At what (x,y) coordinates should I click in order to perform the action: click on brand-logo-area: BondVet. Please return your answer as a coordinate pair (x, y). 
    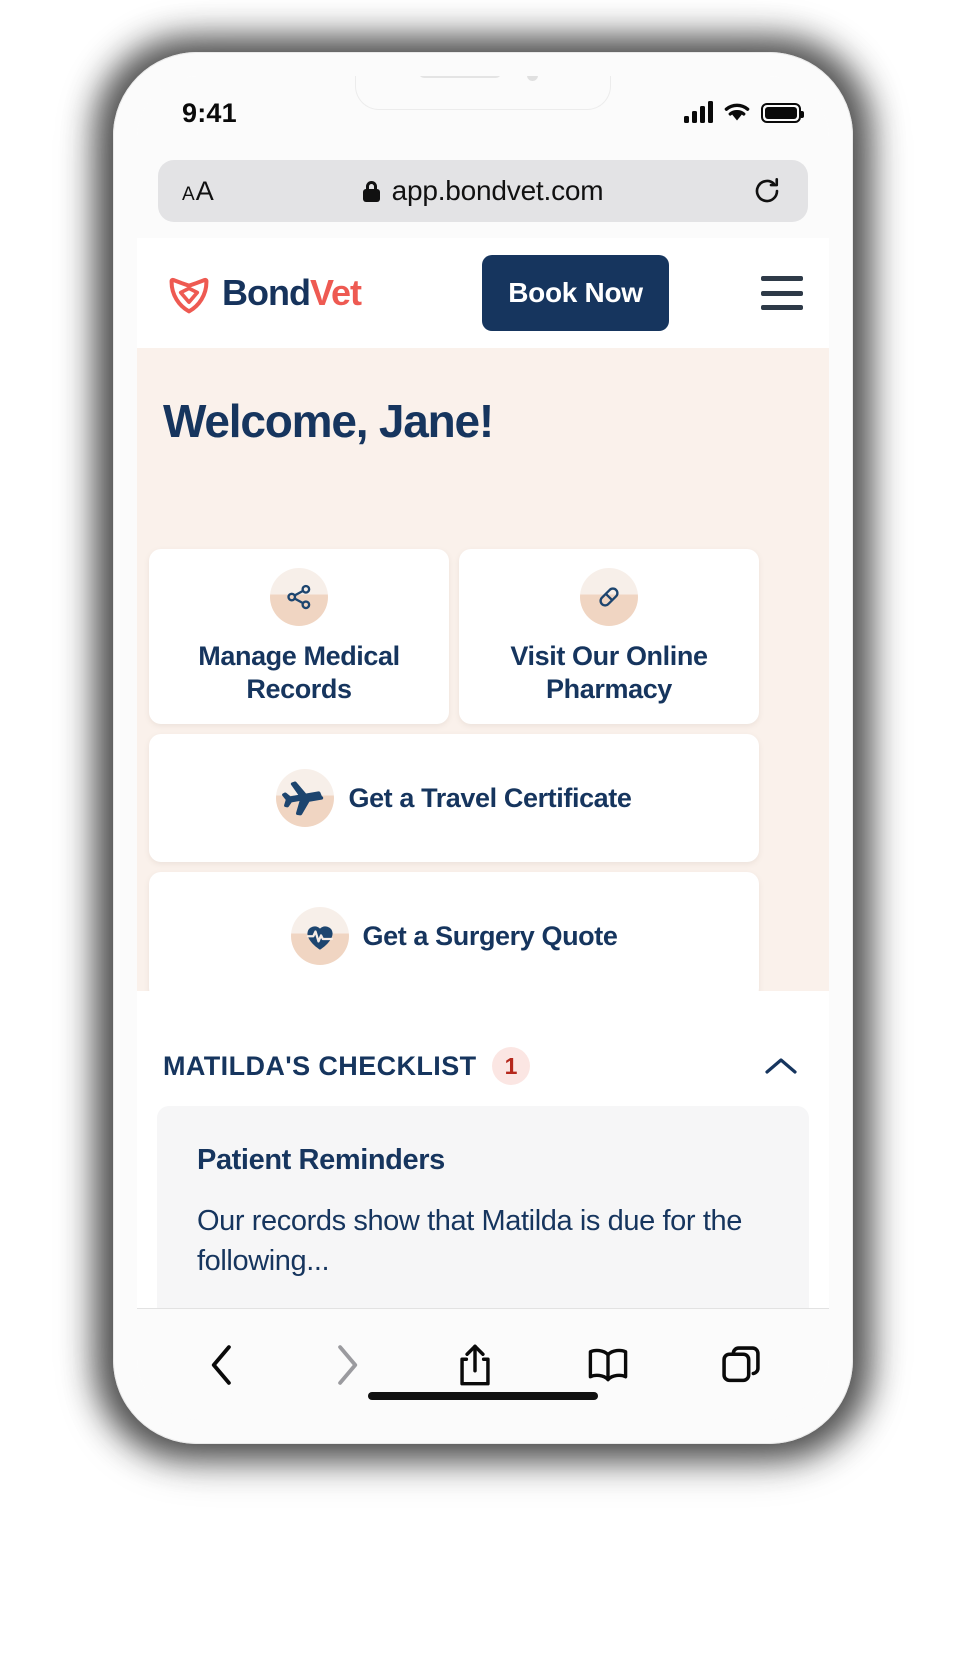
    Looking at the image, I should click on (264, 293).